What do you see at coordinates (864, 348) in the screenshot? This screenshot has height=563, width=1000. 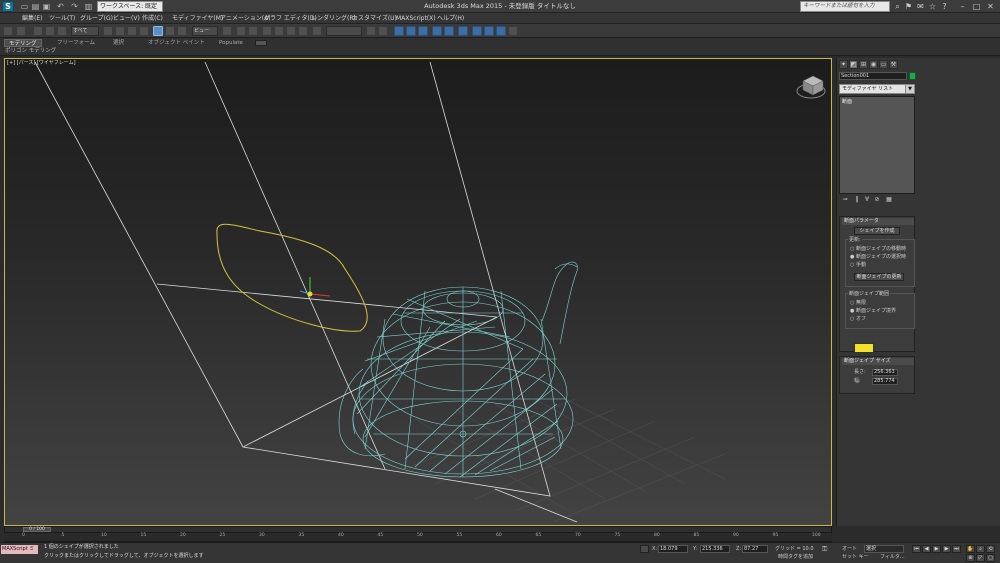 I see `section-color-swatch` at bounding box center [864, 348].